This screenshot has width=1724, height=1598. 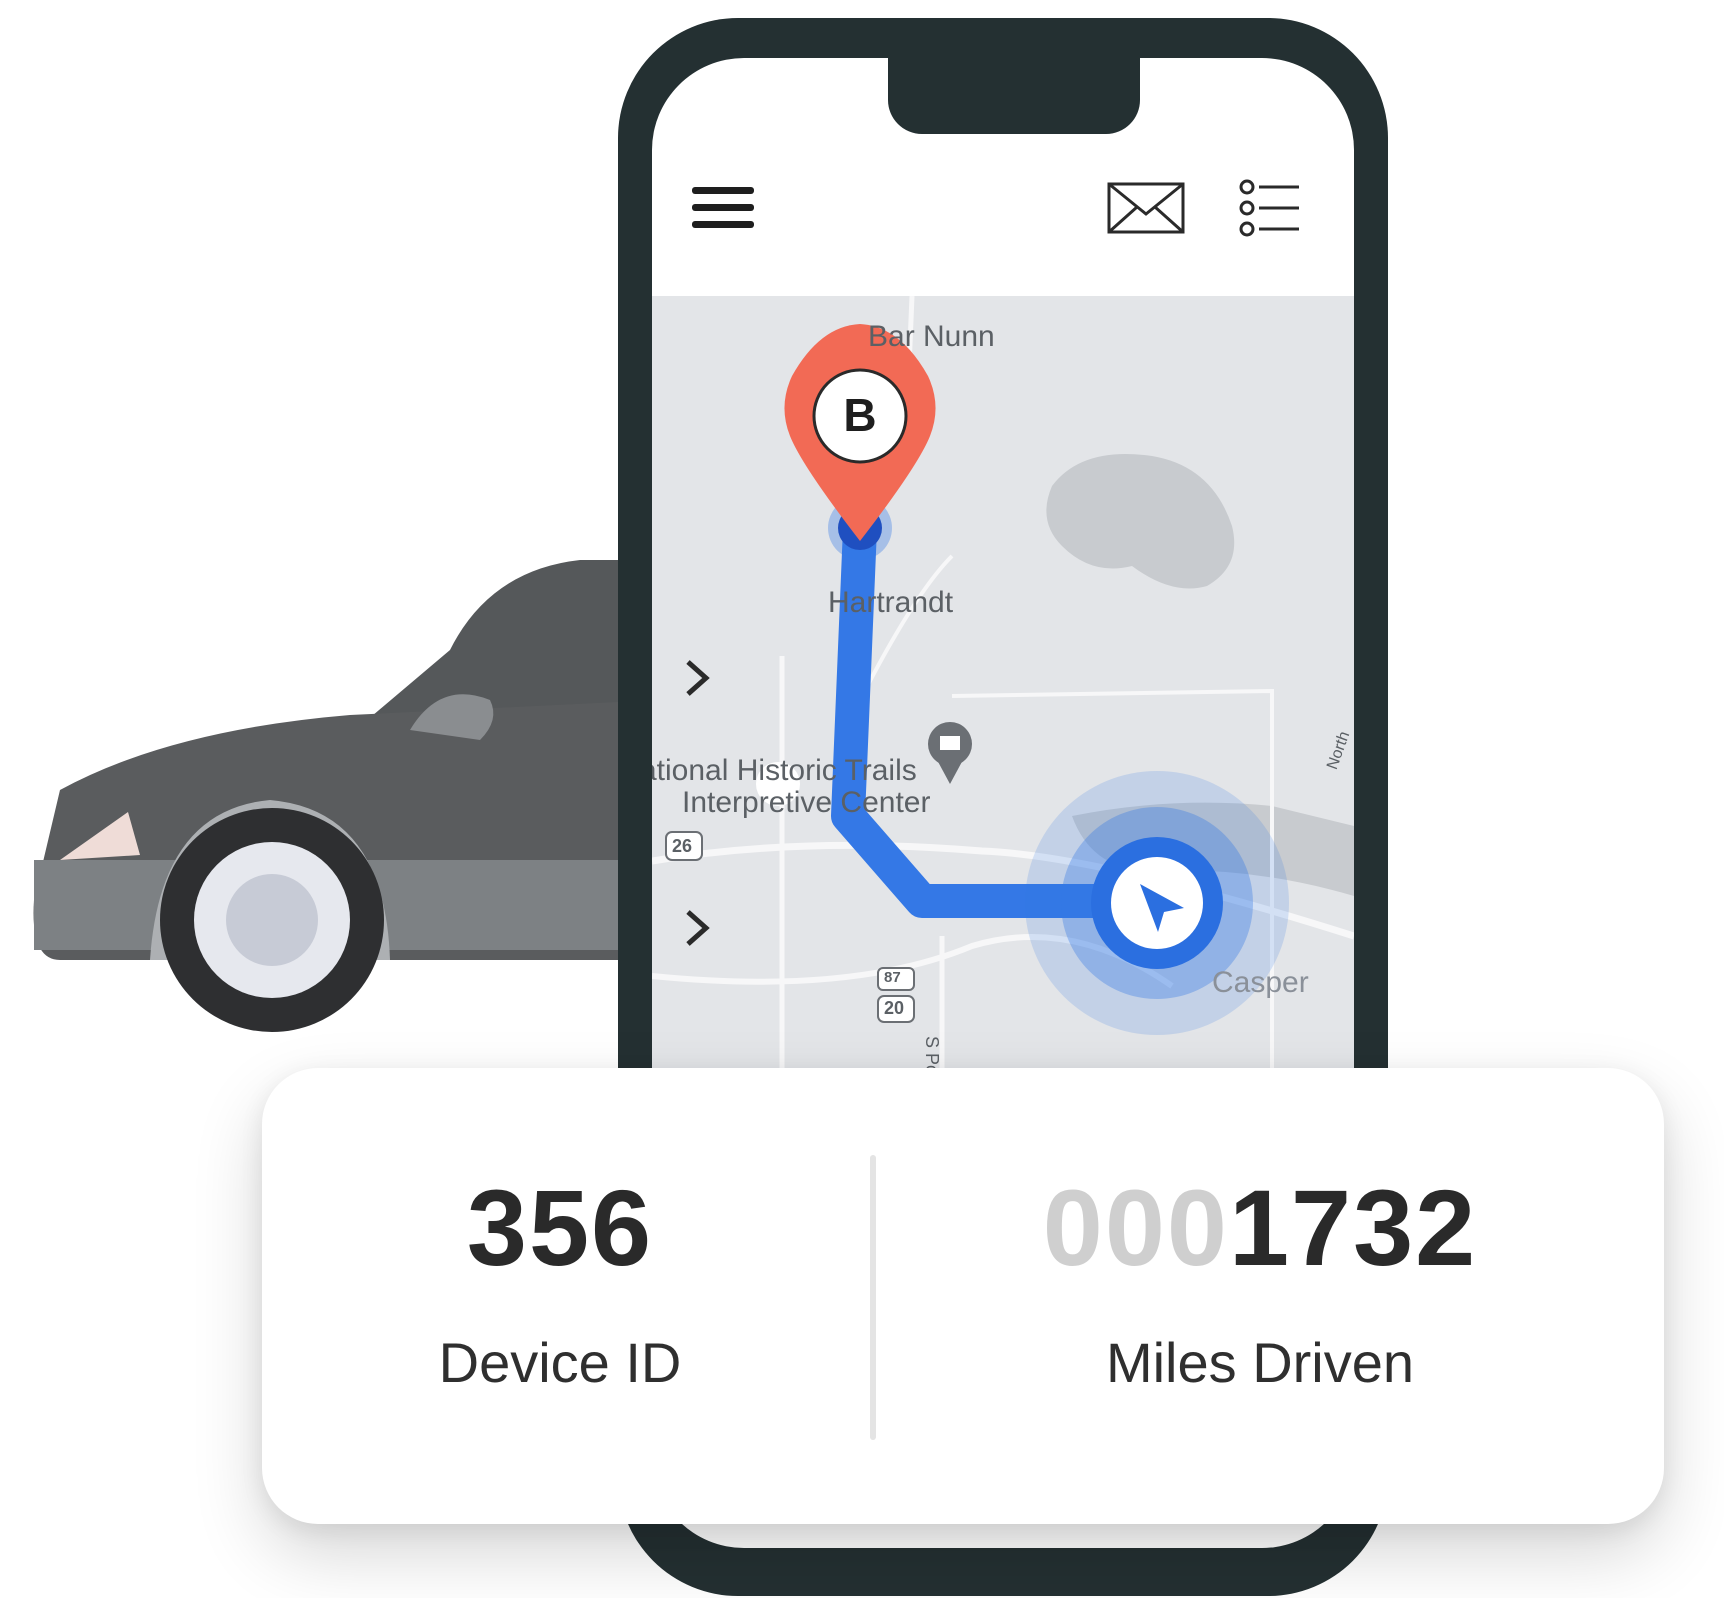 I want to click on map-label-bar-nunn: Bar Nunn, so click(x=931, y=336).